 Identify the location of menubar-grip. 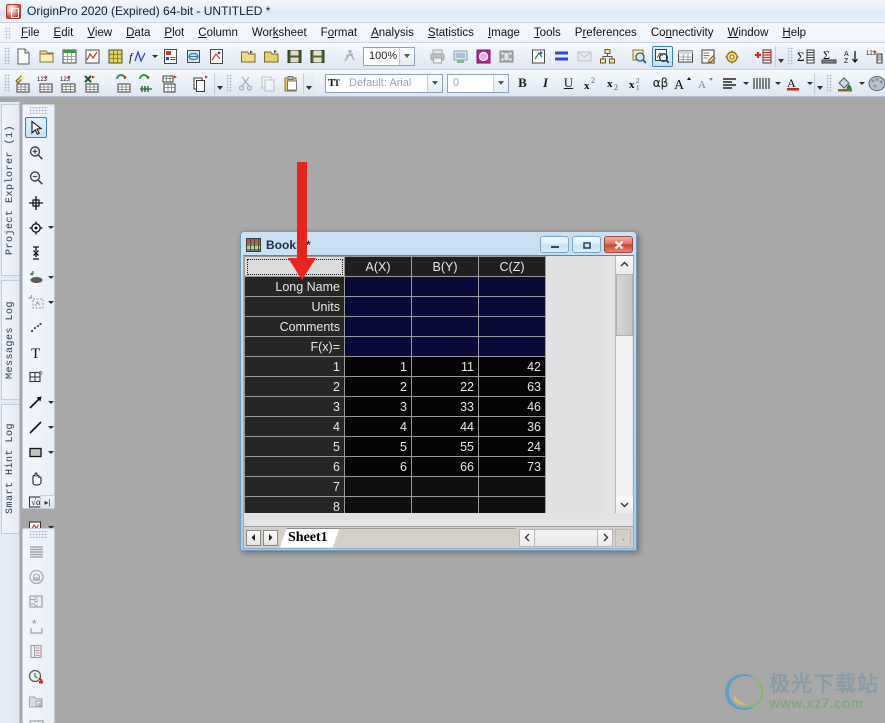
(7, 32).